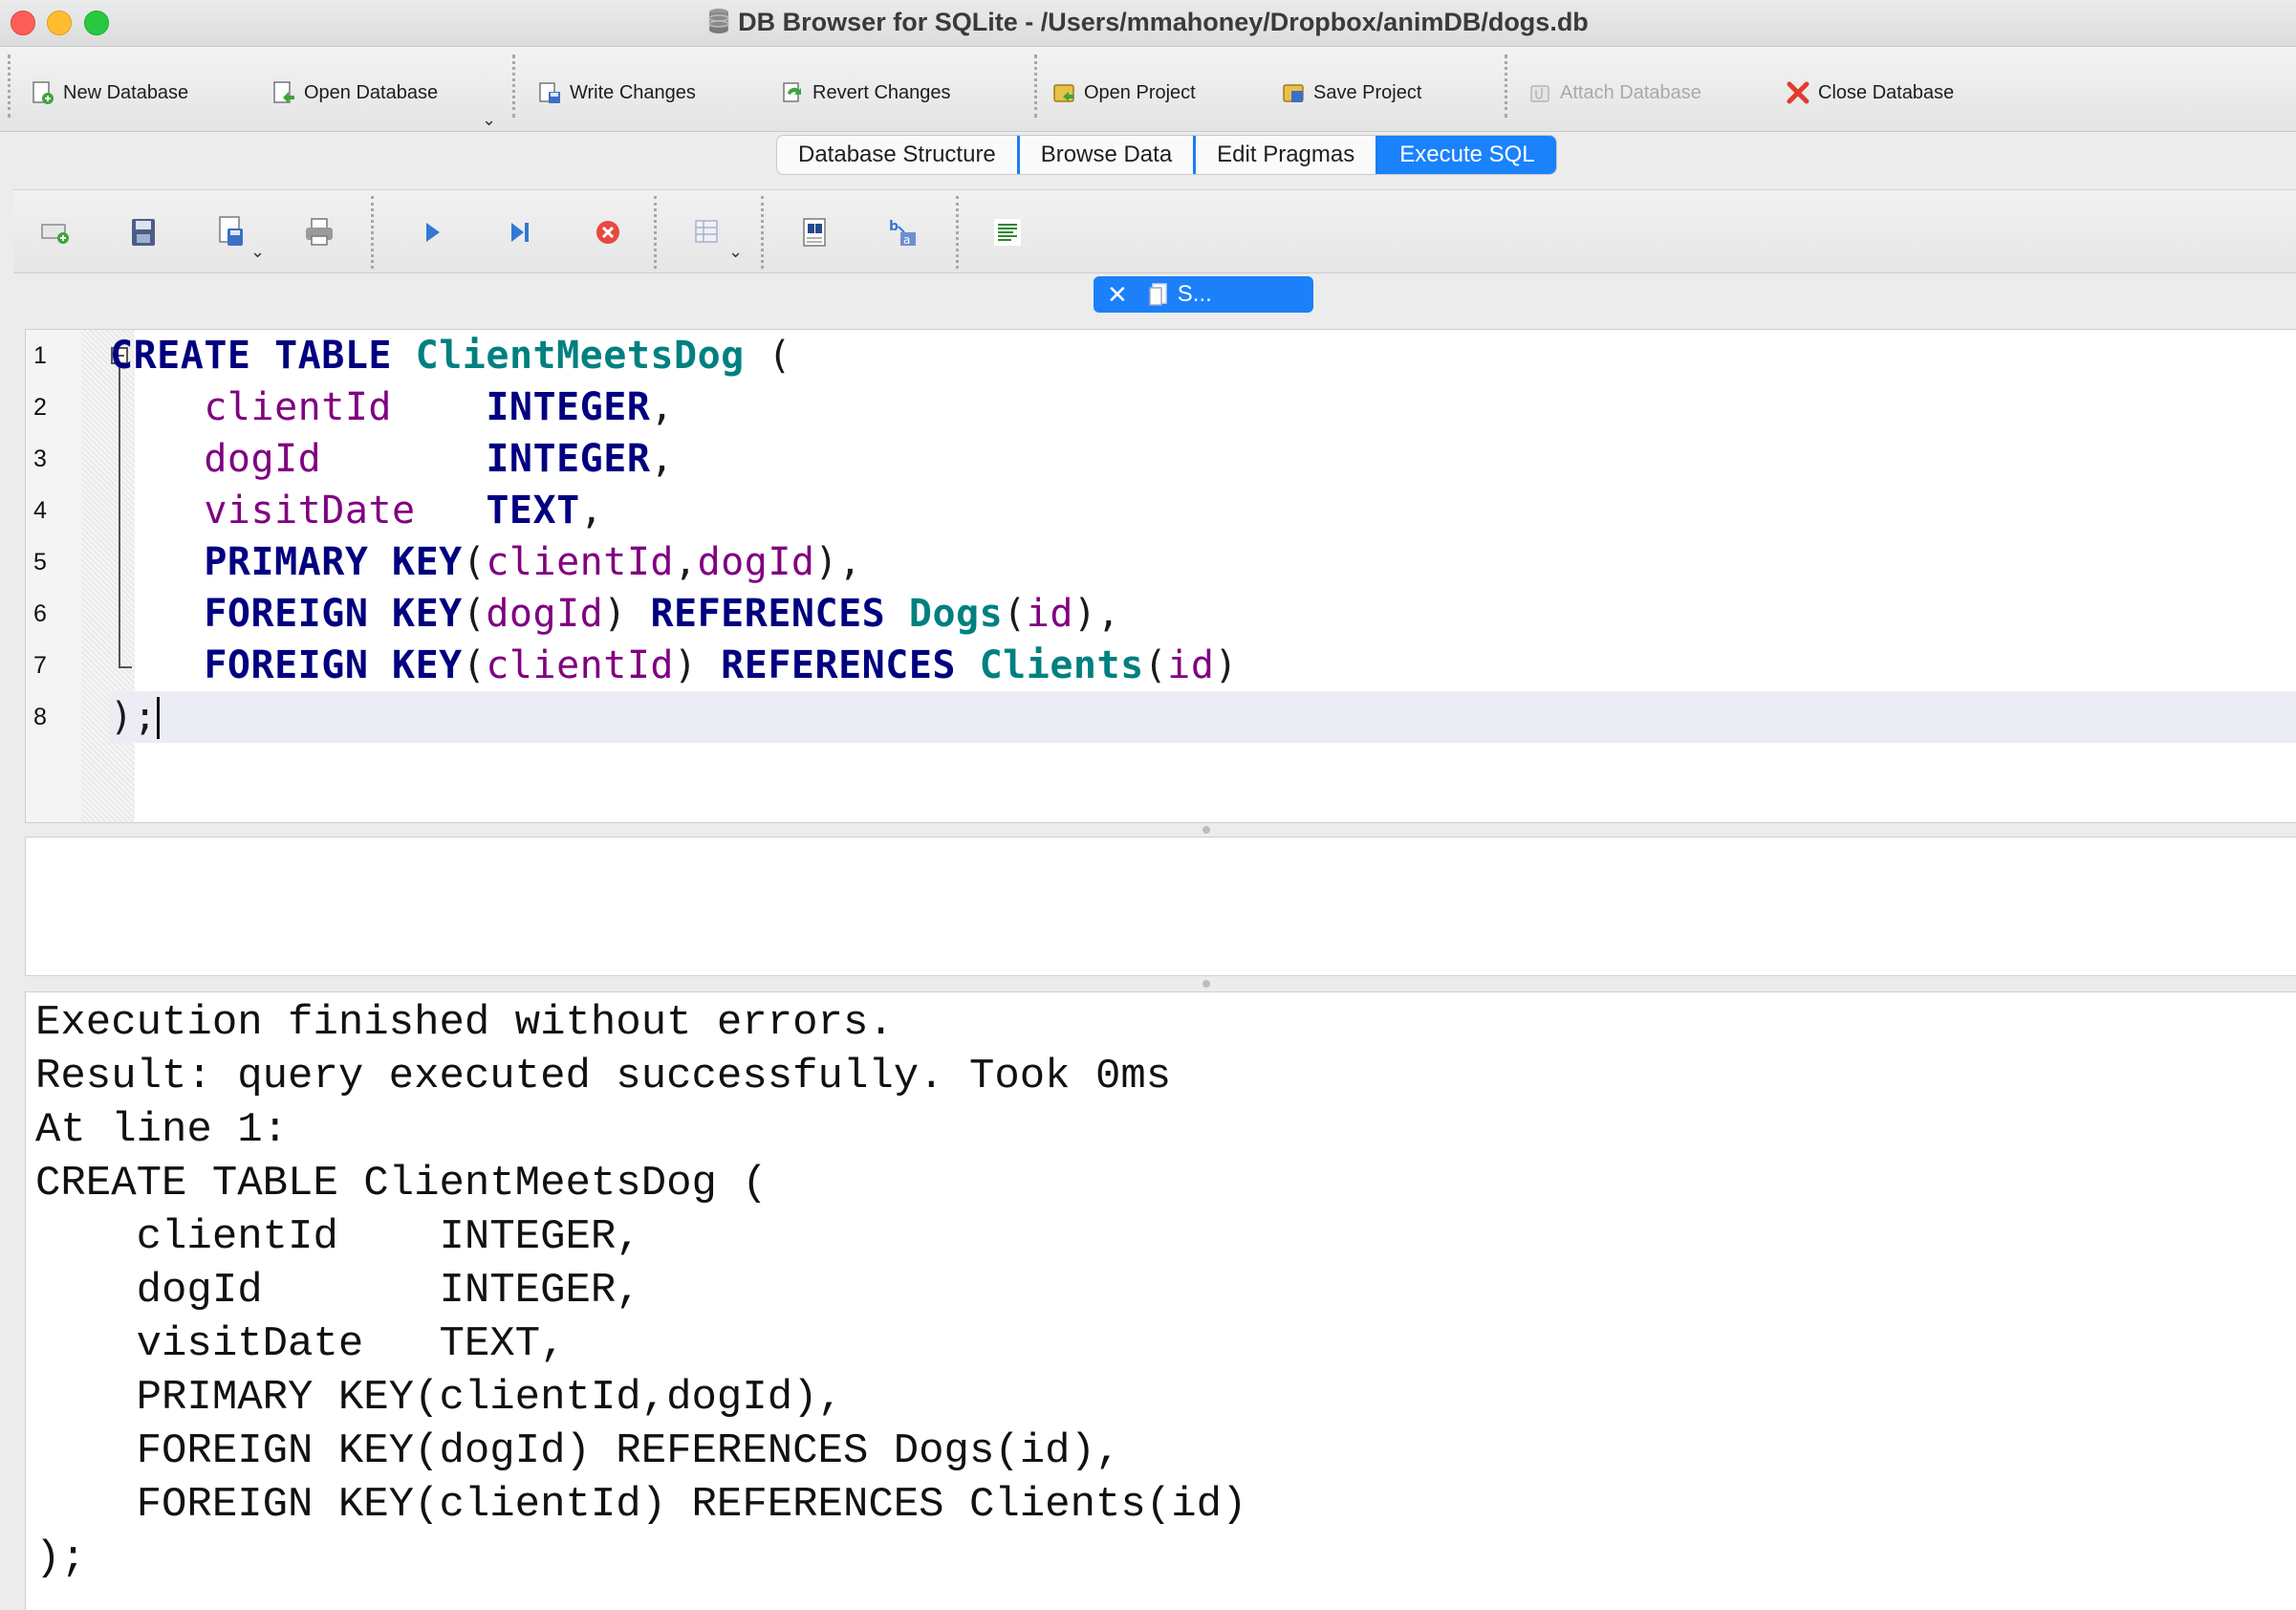  Describe the element at coordinates (1108, 155) in the screenshot. I see `tab-browse-data: Browse Data` at that location.